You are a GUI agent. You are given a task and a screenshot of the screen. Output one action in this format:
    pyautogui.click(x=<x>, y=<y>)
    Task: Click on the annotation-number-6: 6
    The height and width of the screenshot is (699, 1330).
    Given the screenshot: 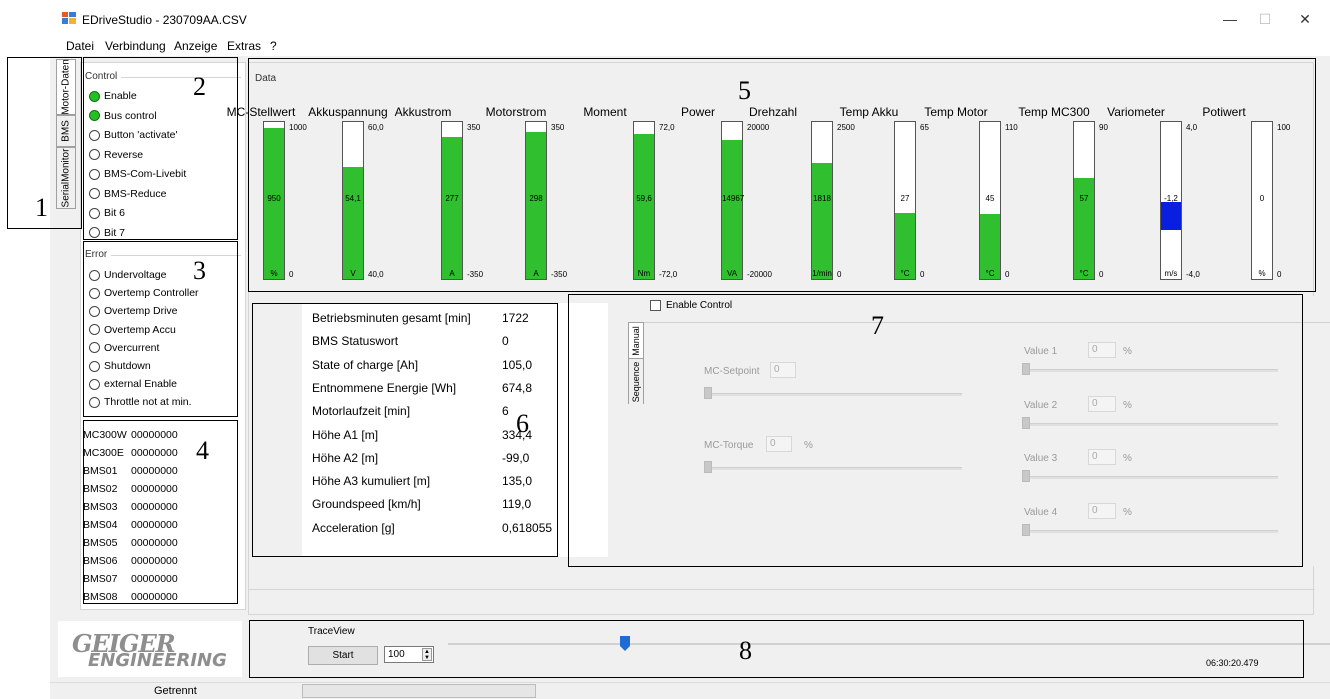 What is the action you would take?
    pyautogui.click(x=522, y=423)
    